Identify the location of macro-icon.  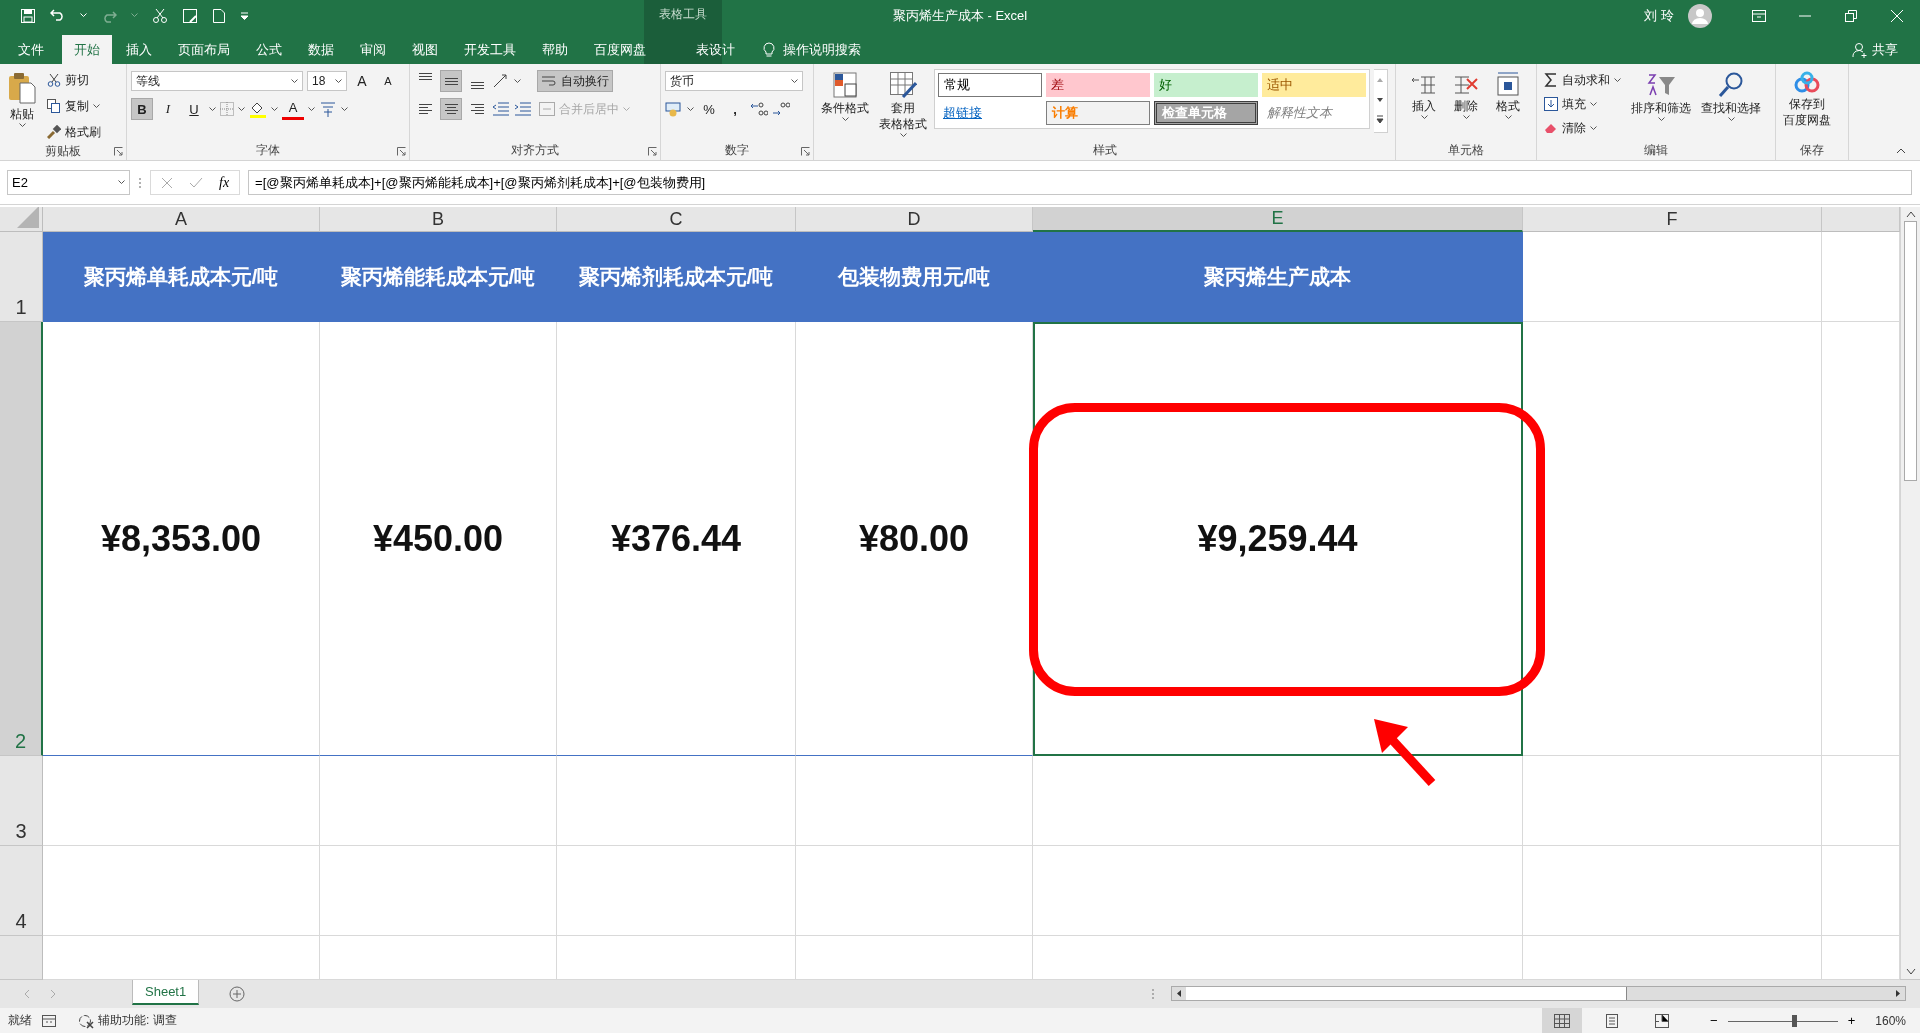
(49, 1020).